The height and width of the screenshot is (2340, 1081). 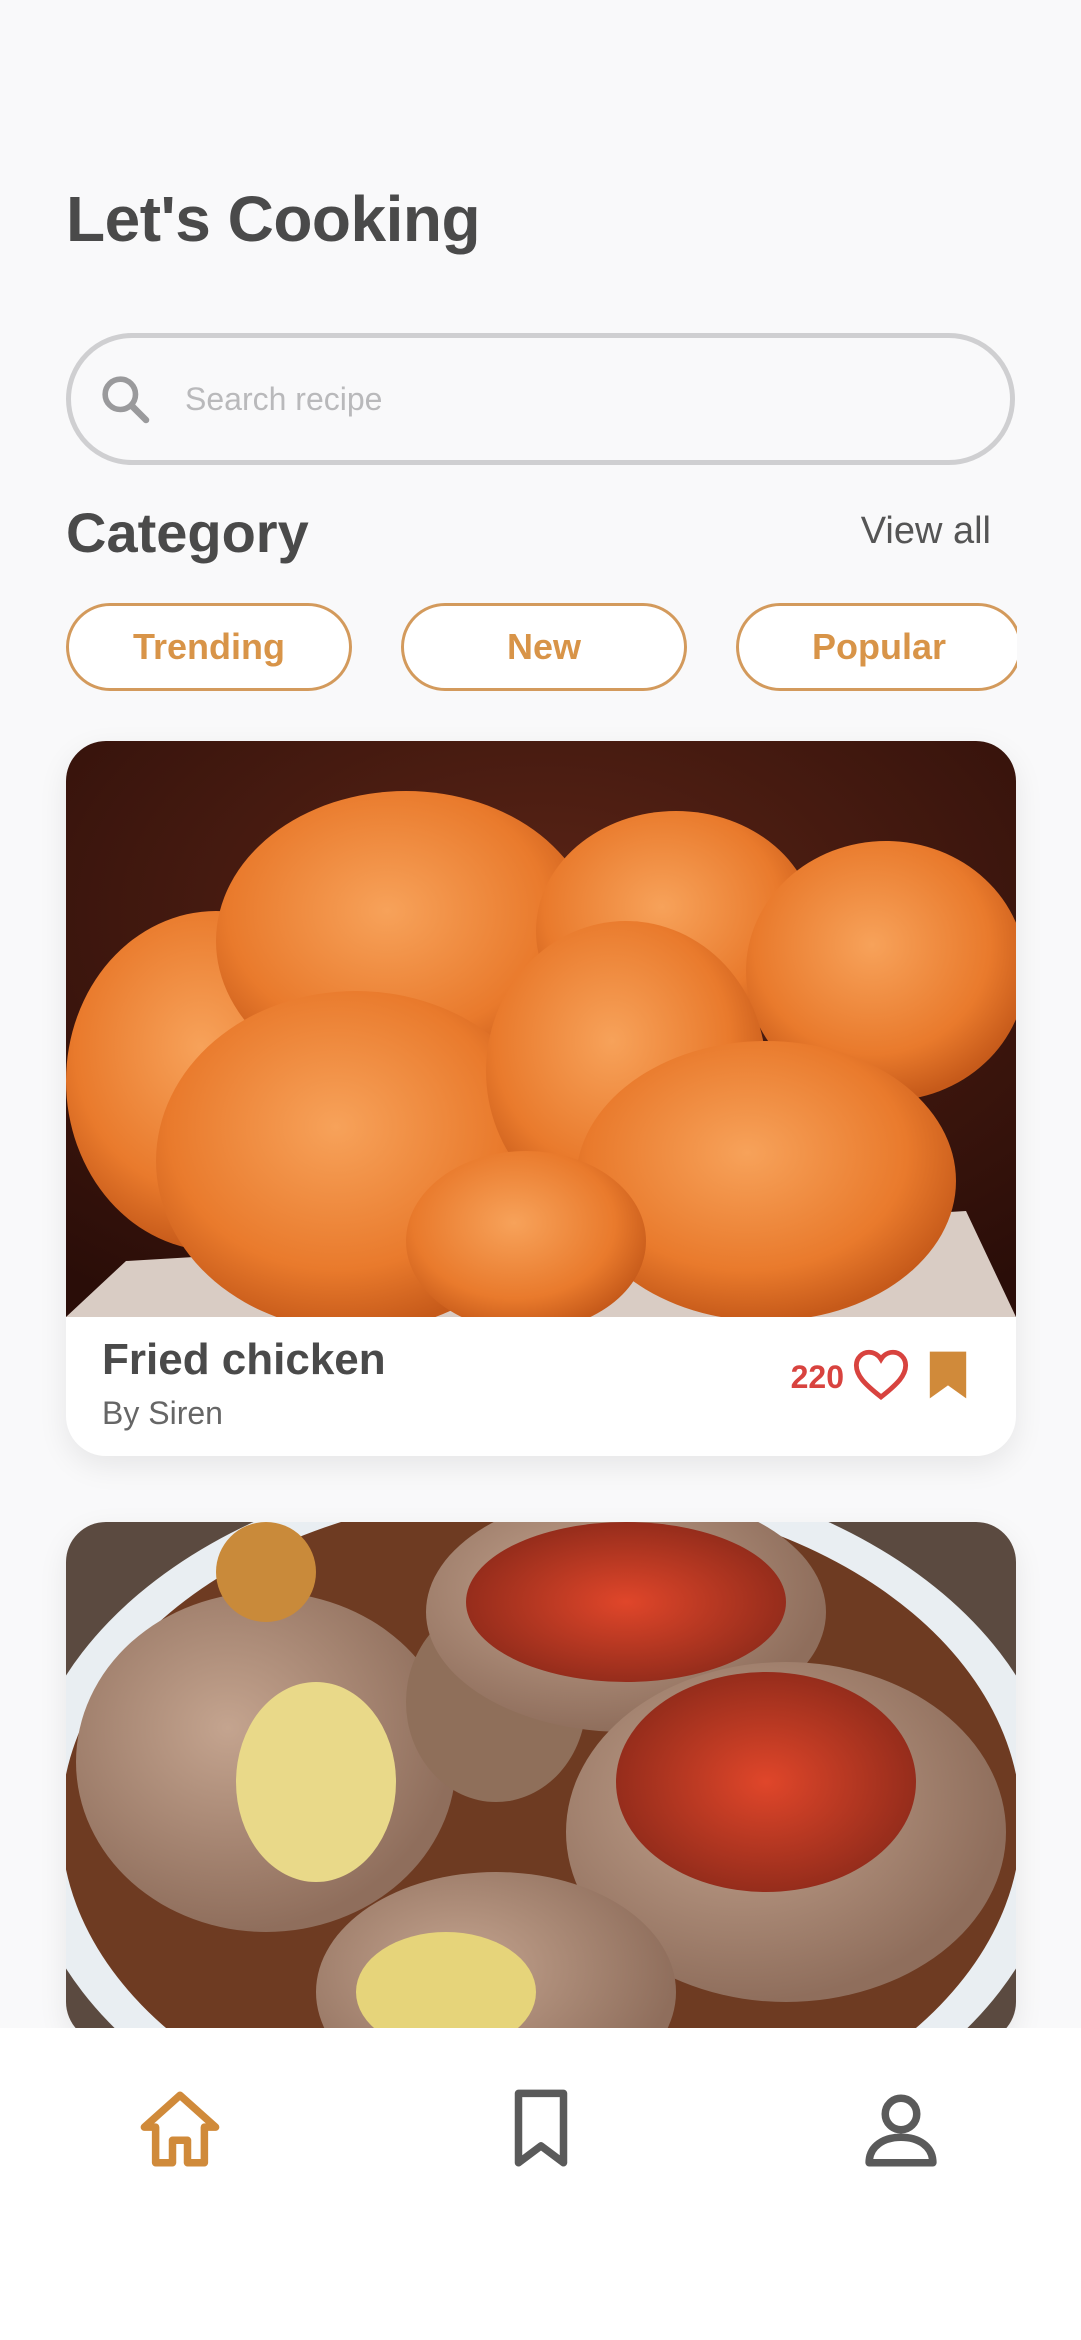 What do you see at coordinates (540, 2184) in the screenshot?
I see `bottom-nav` at bounding box center [540, 2184].